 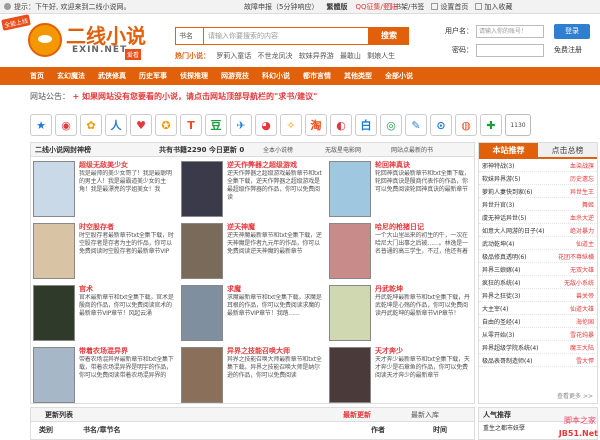 What do you see at coordinates (538, 165) in the screenshot?
I see `list-item: 邪神特战(3) 血染战旗` at bounding box center [538, 165].